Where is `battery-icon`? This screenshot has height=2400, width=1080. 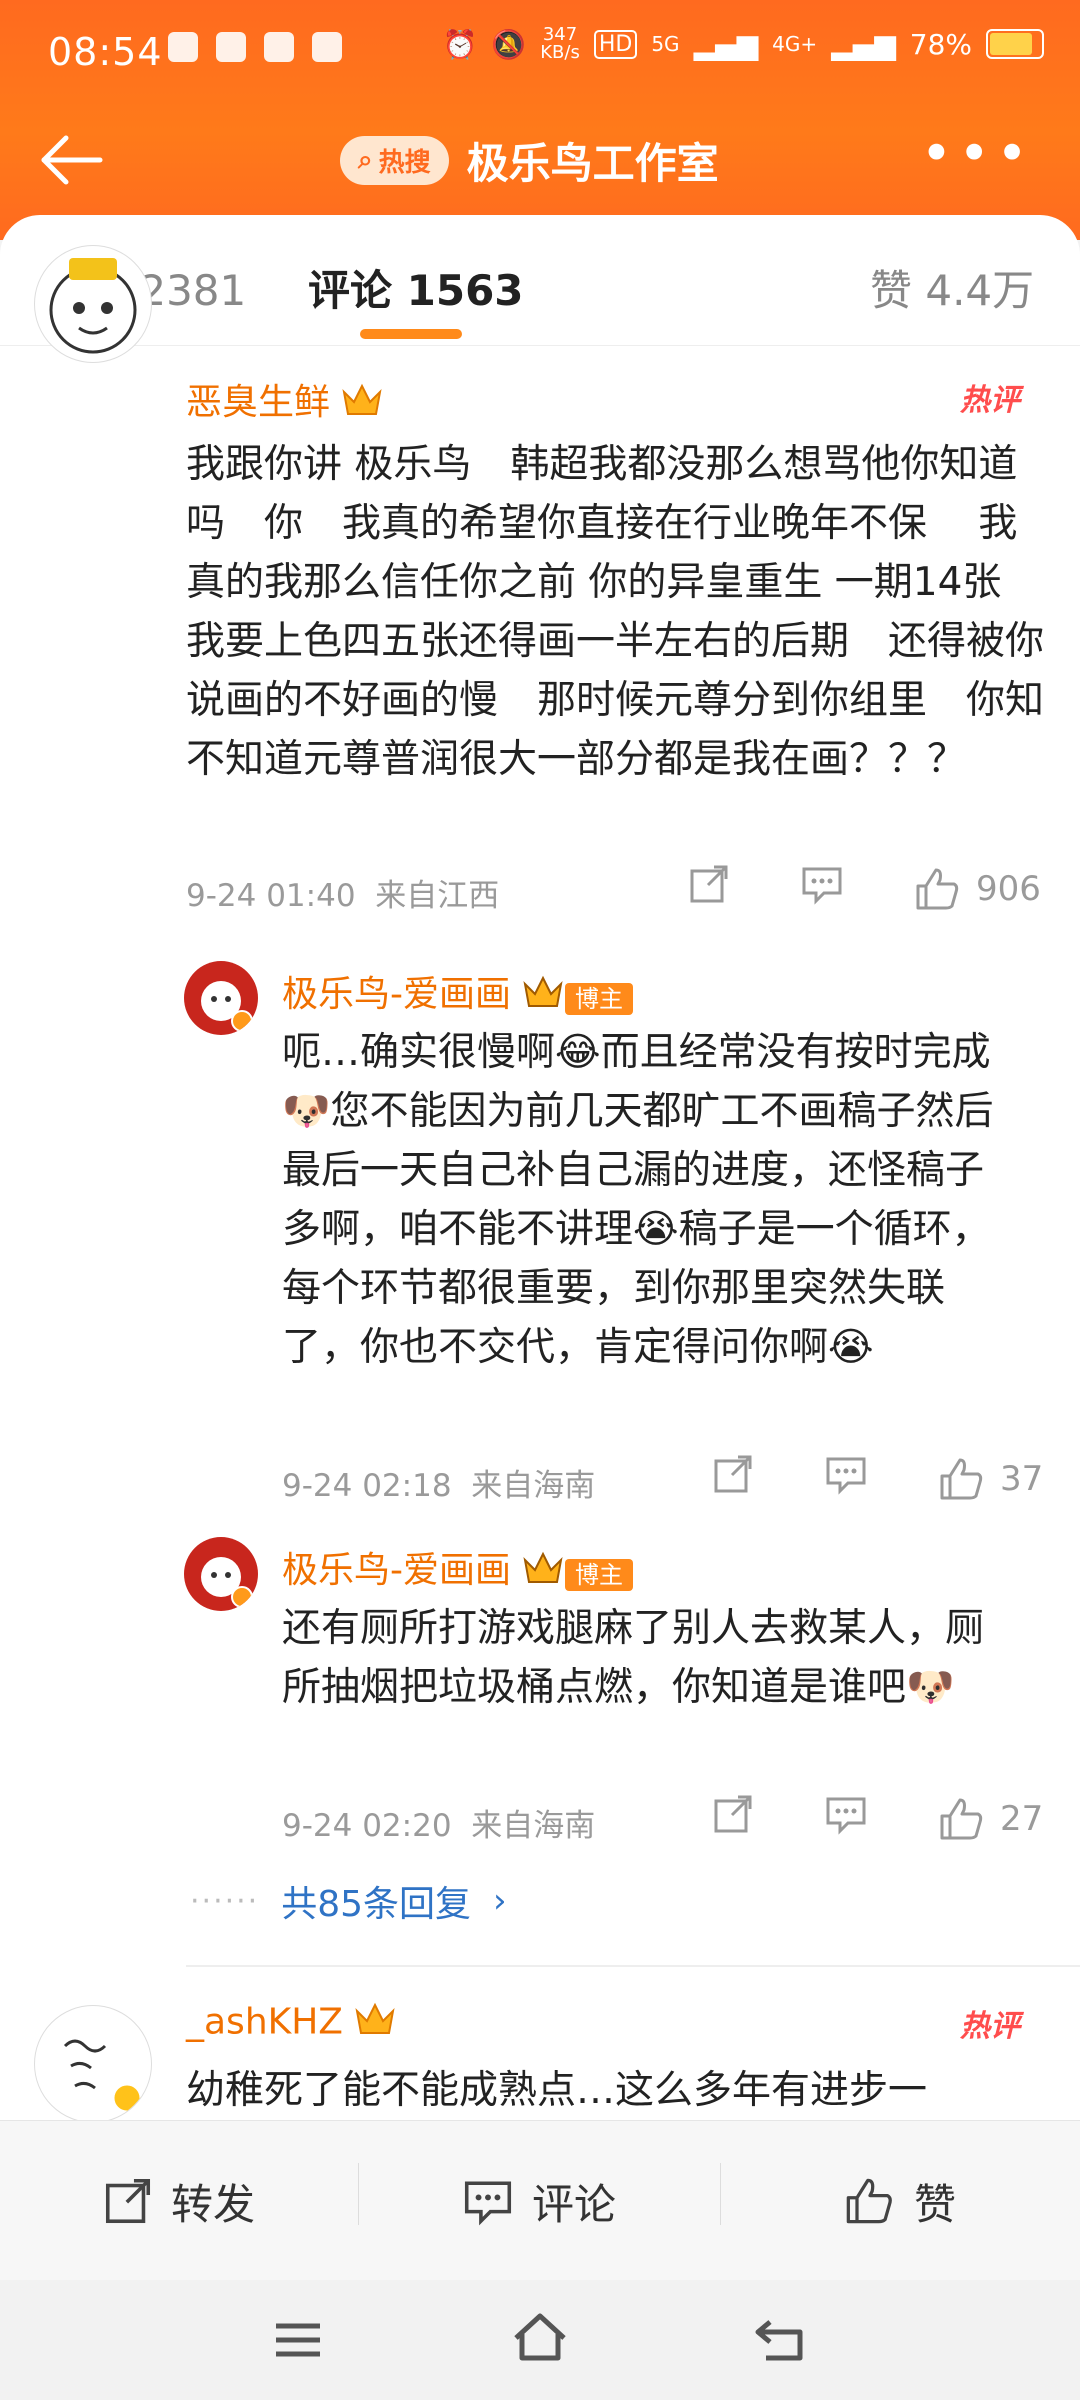
battery-icon is located at coordinates (1015, 44).